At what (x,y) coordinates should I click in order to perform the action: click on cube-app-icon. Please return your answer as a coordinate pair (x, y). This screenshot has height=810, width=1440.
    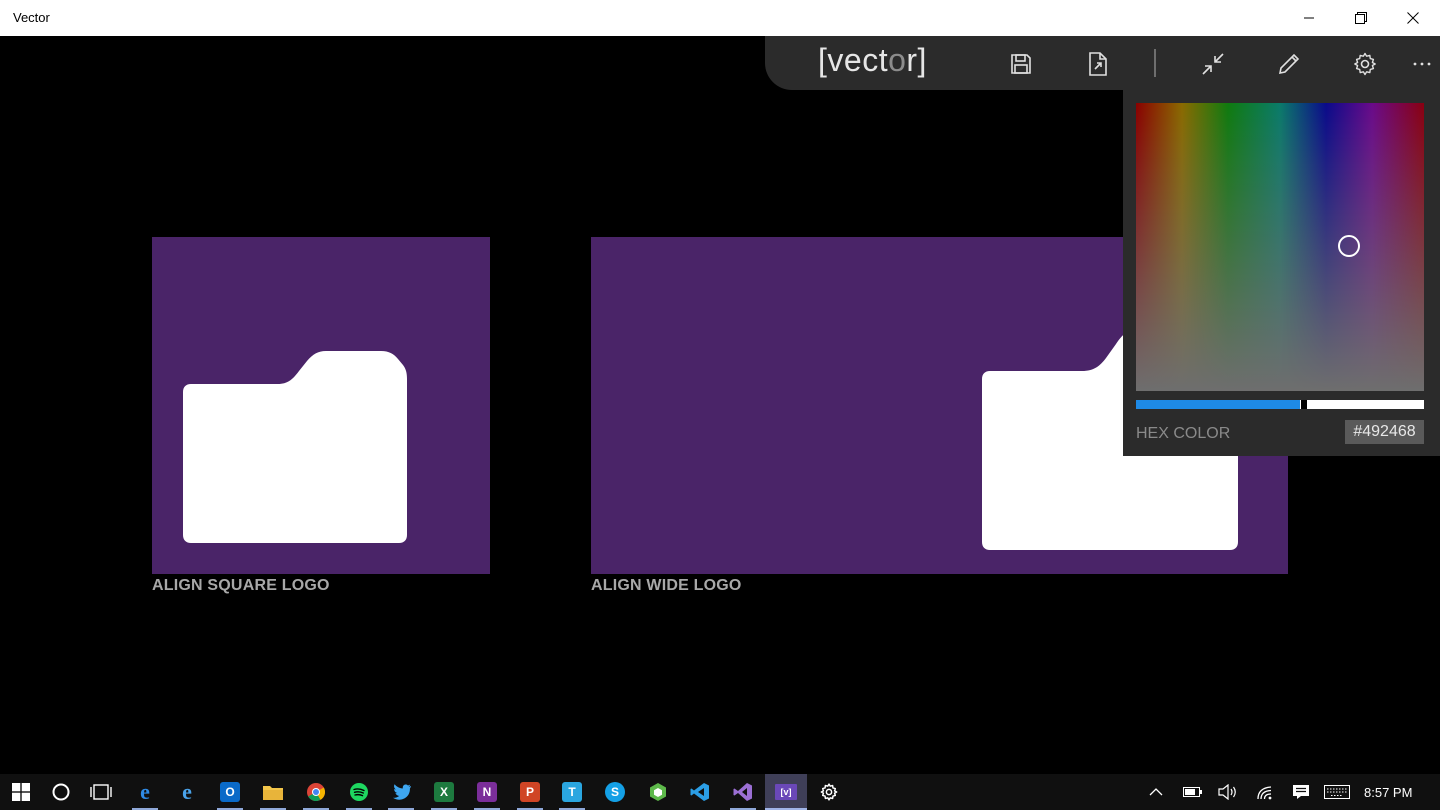
    Looking at the image, I should click on (658, 792).